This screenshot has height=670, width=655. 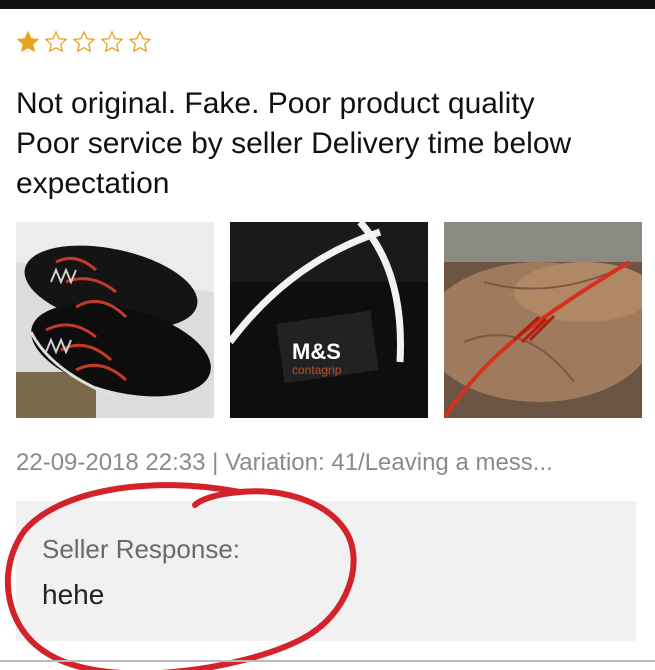 I want to click on logo-sub-text: contagrip, so click(x=317, y=370).